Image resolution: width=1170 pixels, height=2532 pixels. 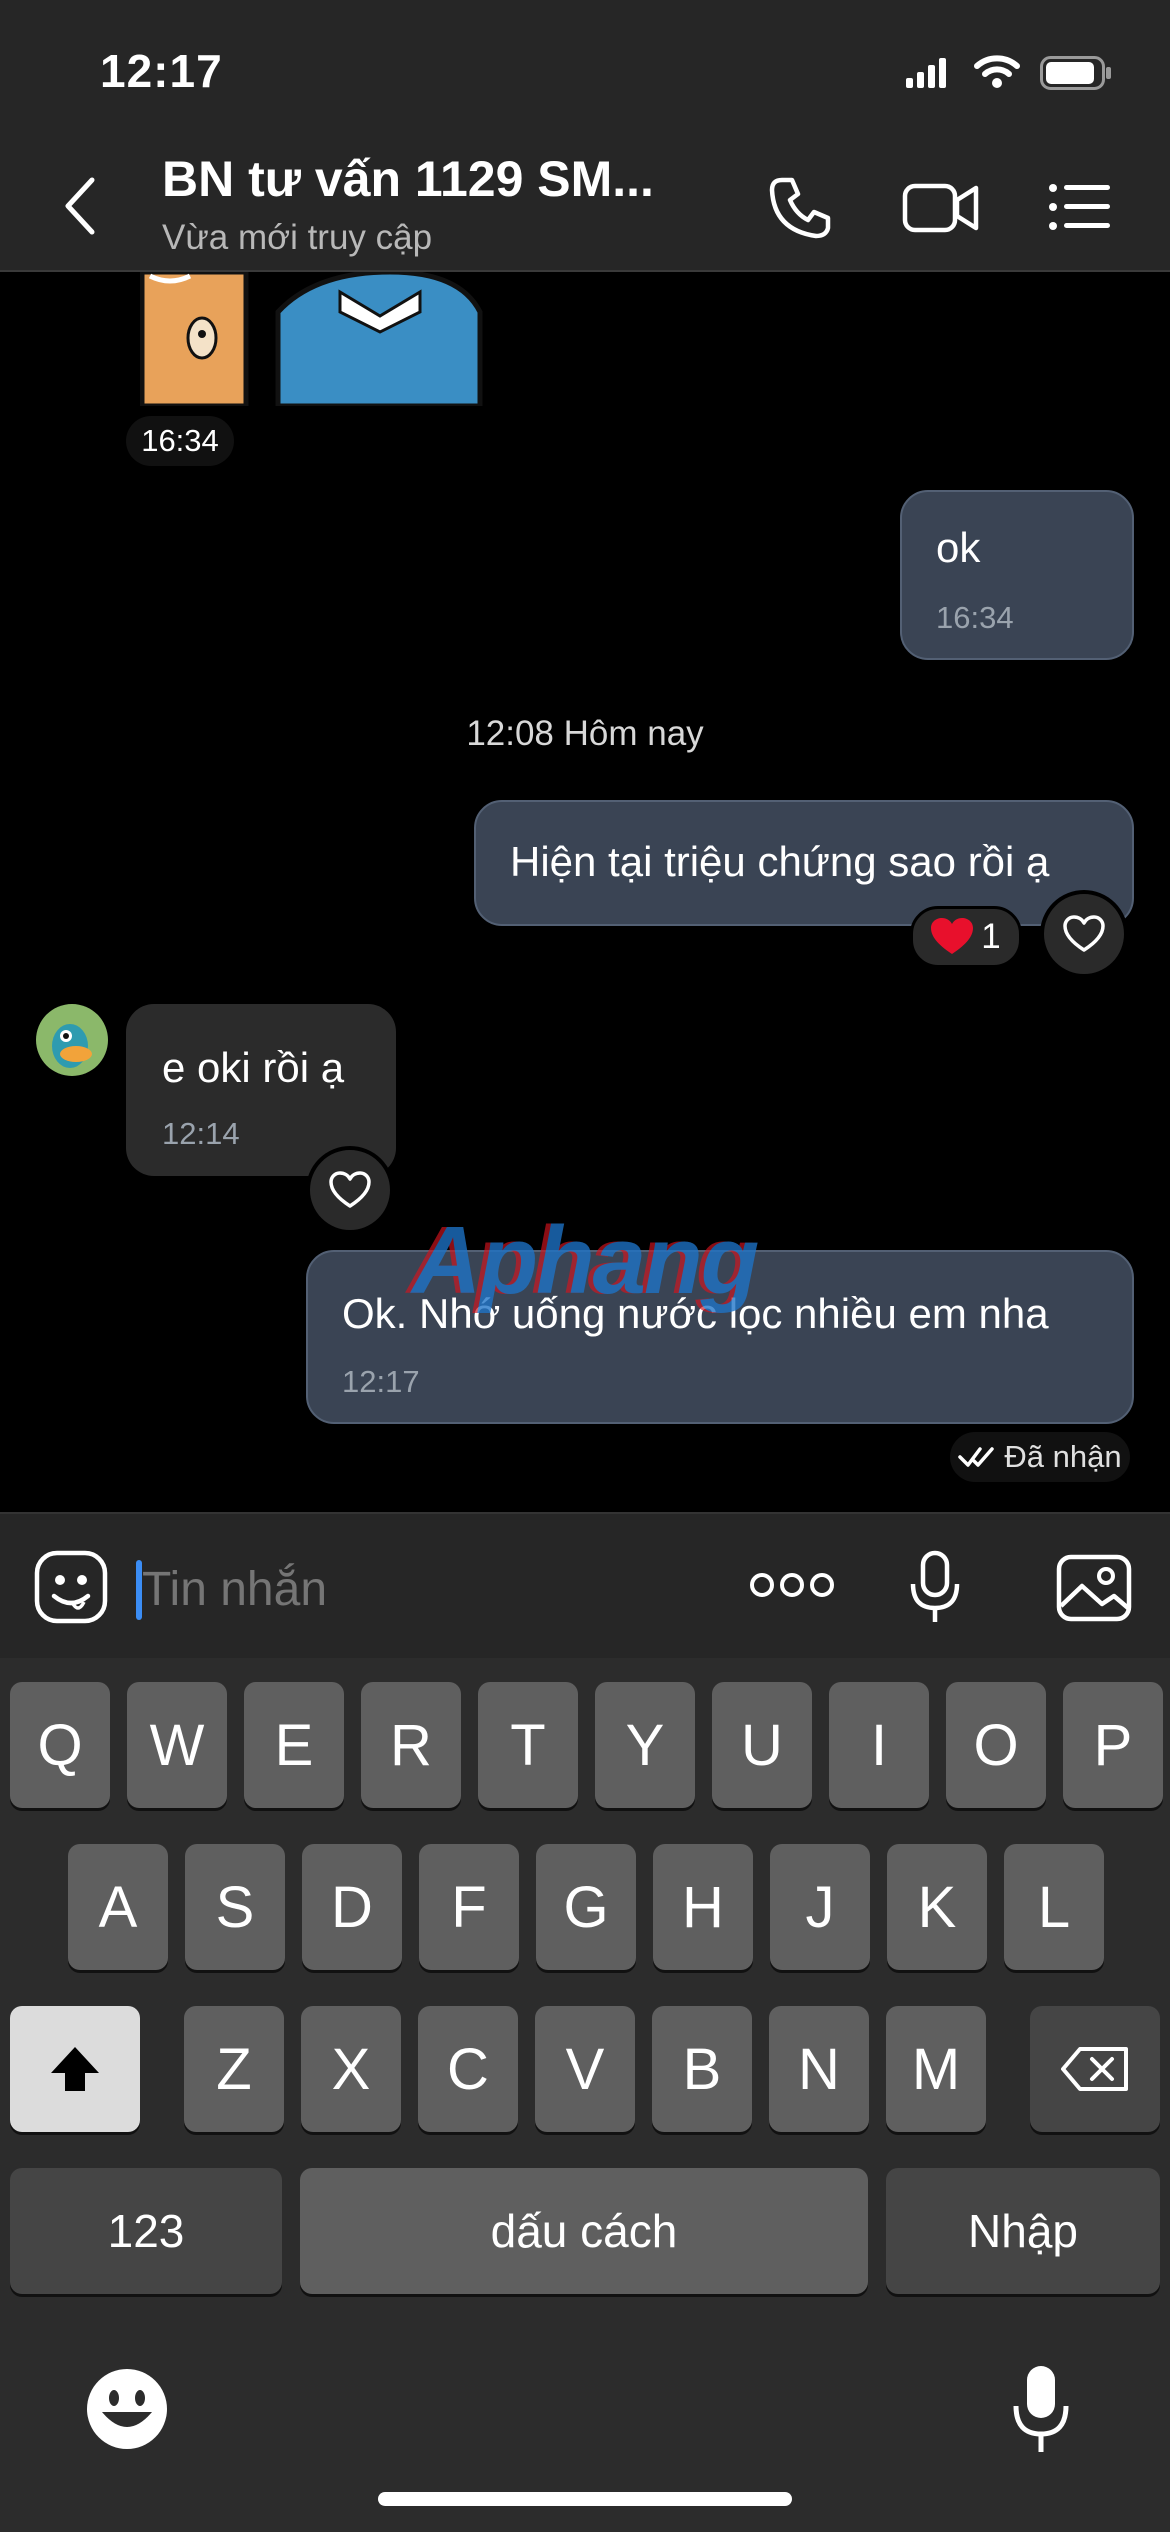 What do you see at coordinates (201, 1133) in the screenshot?
I see `message-time: 12:14` at bounding box center [201, 1133].